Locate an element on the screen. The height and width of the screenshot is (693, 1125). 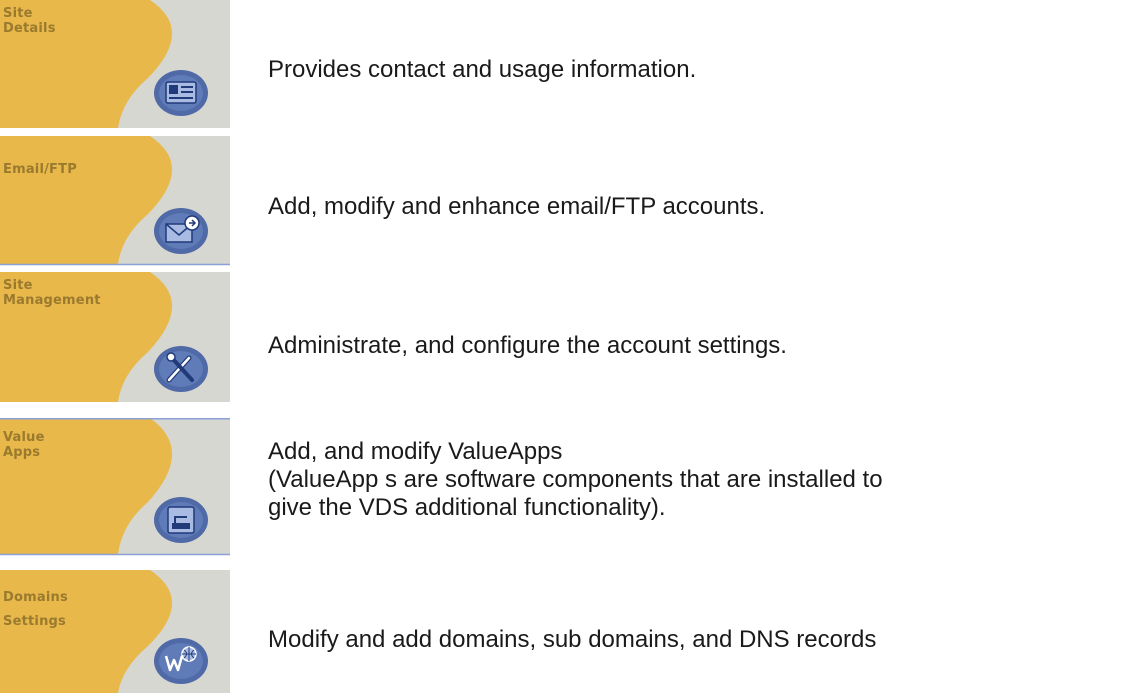
id-card-icon is located at coordinates (181, 93).